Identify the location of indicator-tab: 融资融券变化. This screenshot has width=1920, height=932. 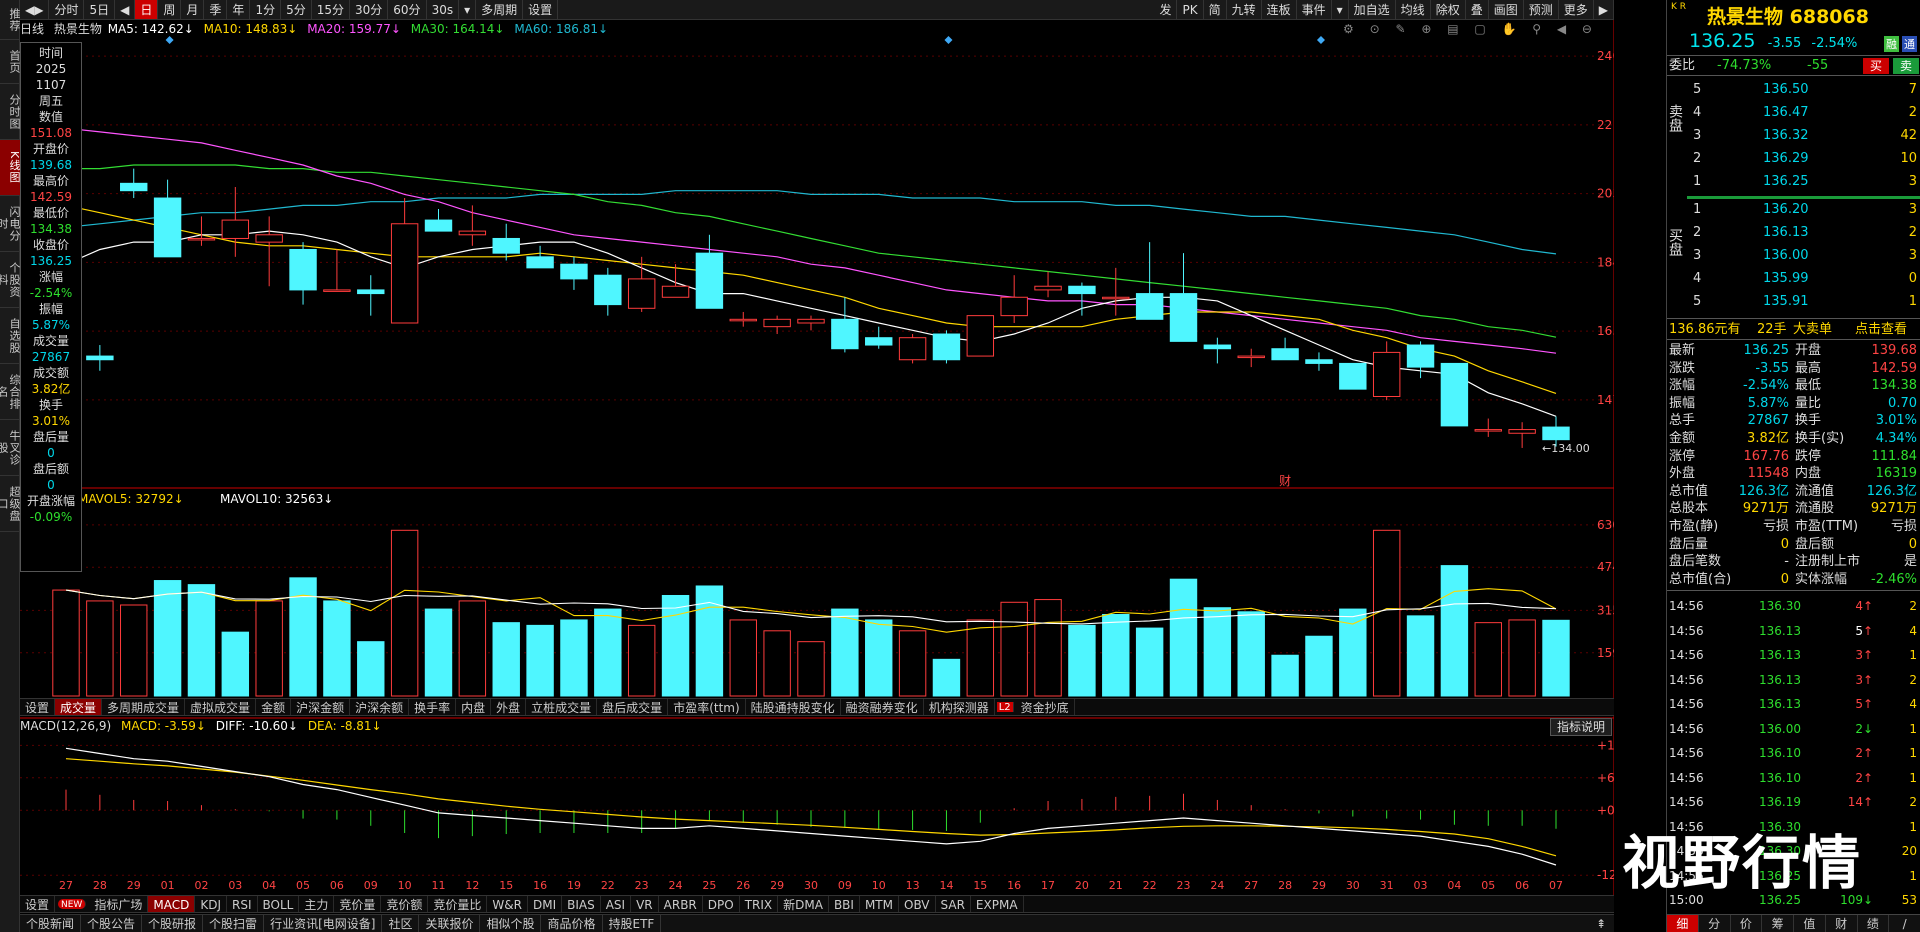
(882, 707).